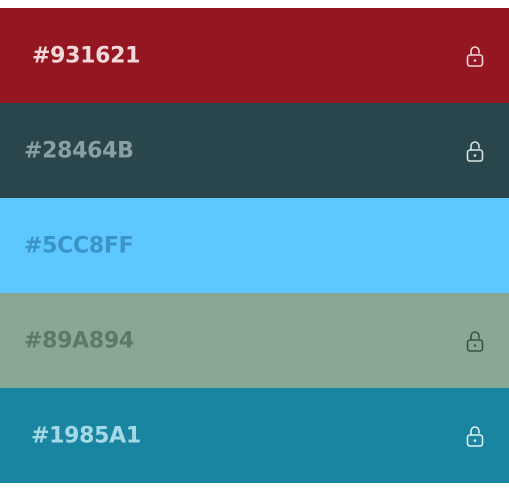 The image size is (509, 493). What do you see at coordinates (79, 150) in the screenshot?
I see `hex-code-label: #28464B` at bounding box center [79, 150].